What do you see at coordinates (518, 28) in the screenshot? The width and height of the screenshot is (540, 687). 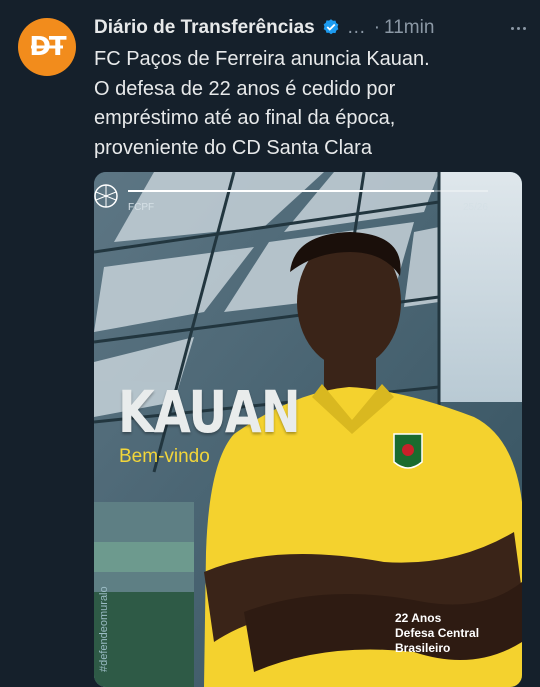 I see `more-options-icon` at bounding box center [518, 28].